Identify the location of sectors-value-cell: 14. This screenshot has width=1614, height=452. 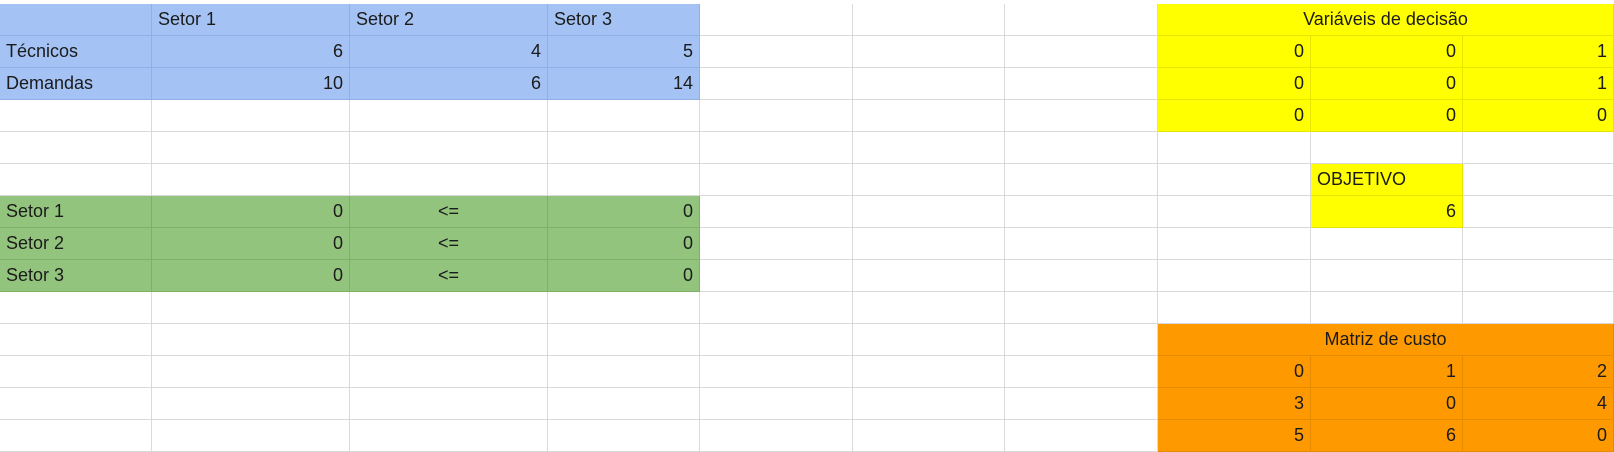
(624, 84).